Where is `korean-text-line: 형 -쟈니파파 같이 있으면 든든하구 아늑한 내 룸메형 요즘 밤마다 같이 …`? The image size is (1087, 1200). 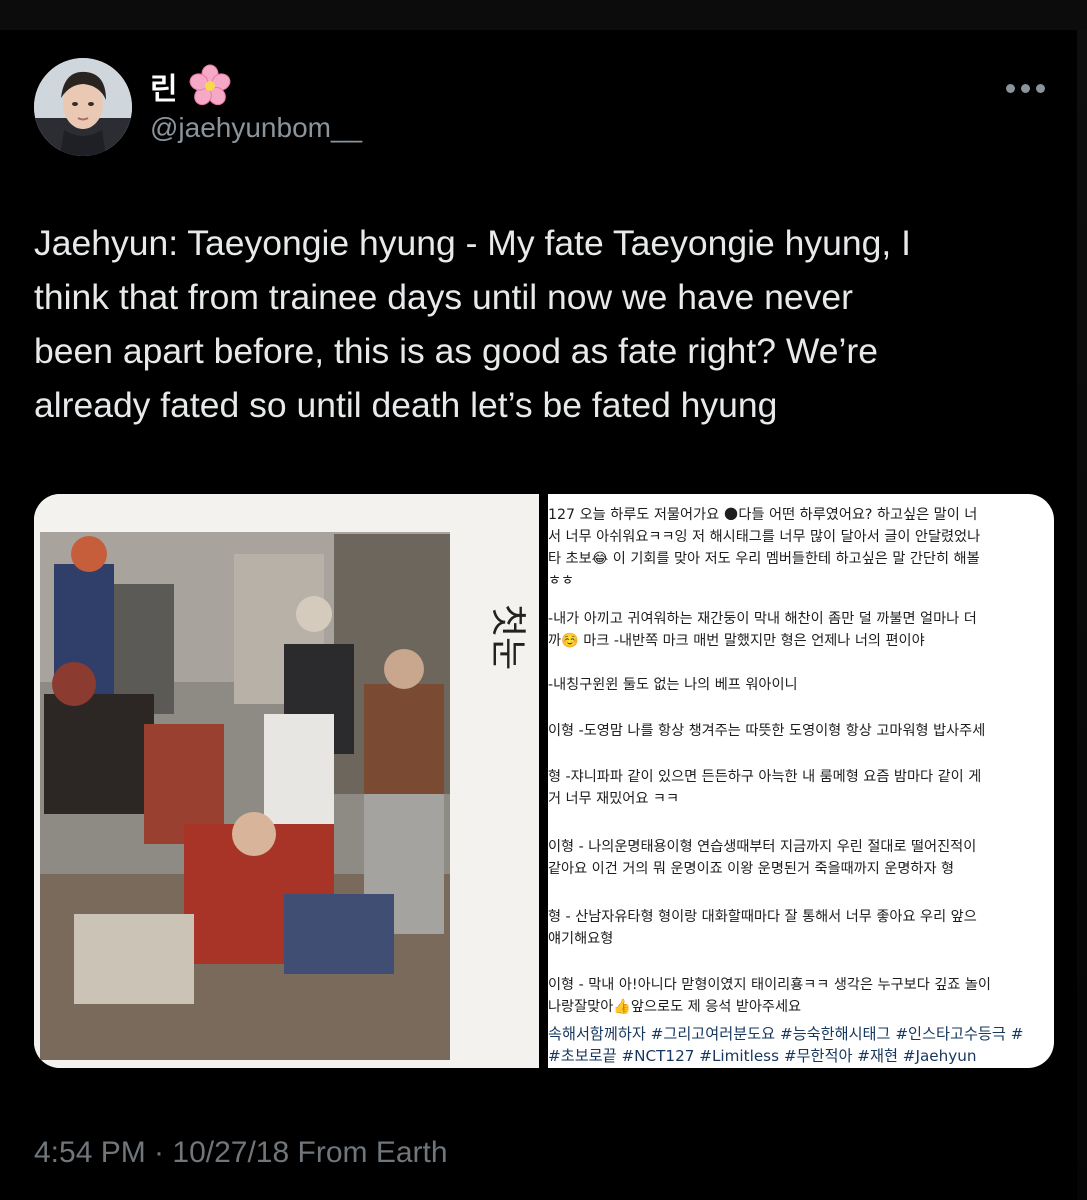
korean-text-line: 형 -쟈니파파 같이 있으면 든든하구 아늑한 내 룸메형 요즘 밤마다 같이 … is located at coordinates (765, 777).